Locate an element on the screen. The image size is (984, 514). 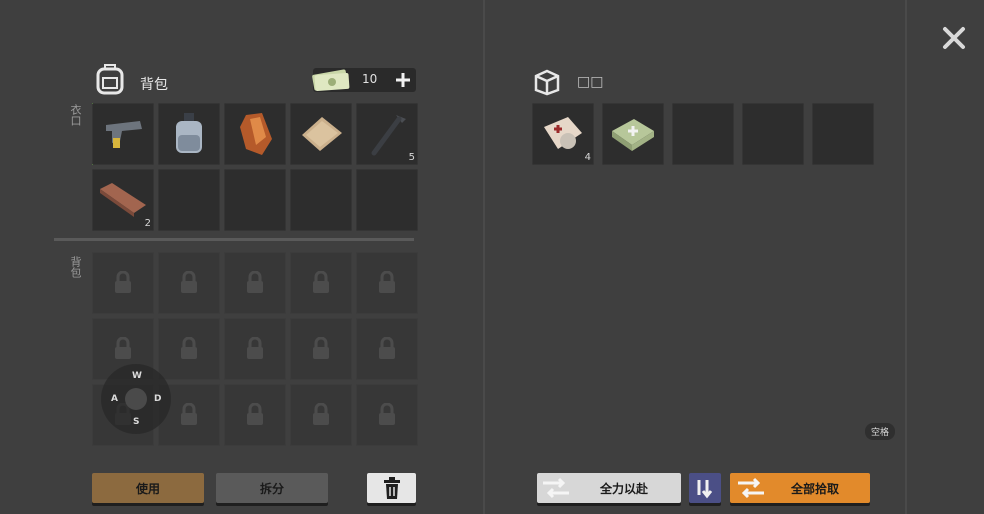
sort-button is located at coordinates (705, 488).